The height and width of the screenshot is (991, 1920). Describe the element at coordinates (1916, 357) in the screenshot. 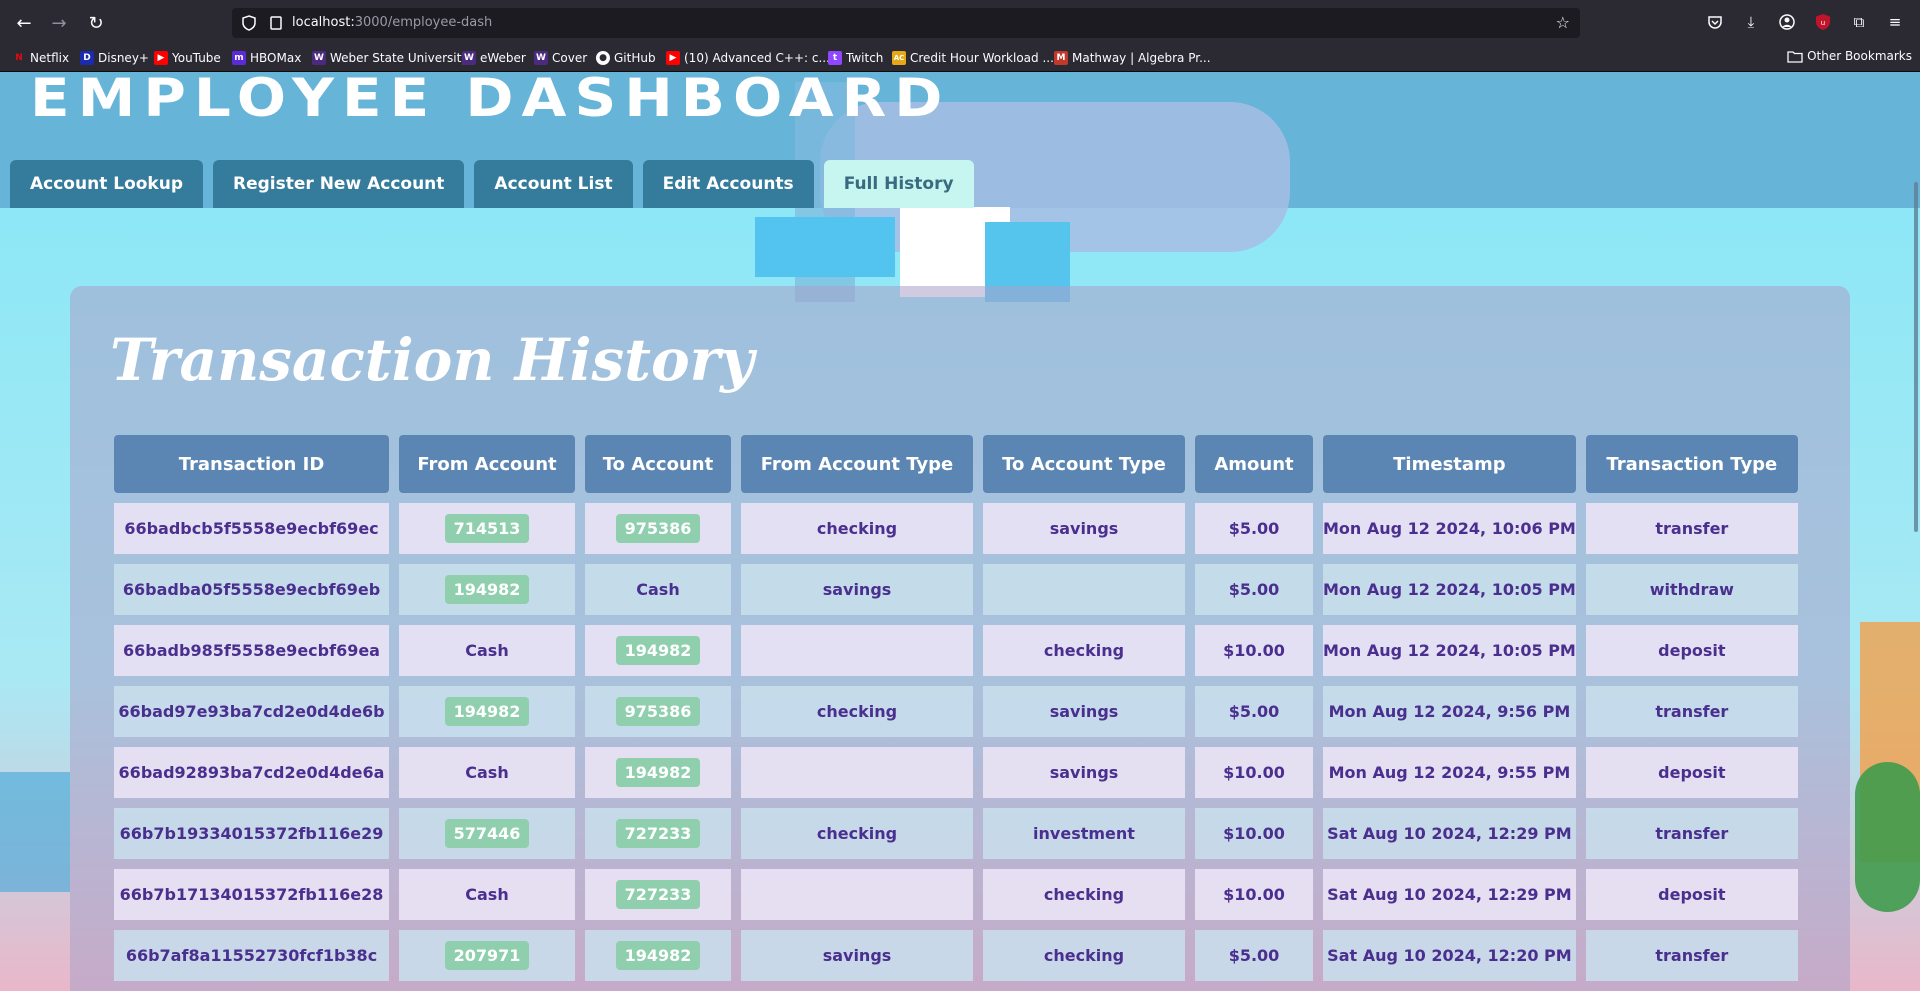

I see `scrollbar` at that location.